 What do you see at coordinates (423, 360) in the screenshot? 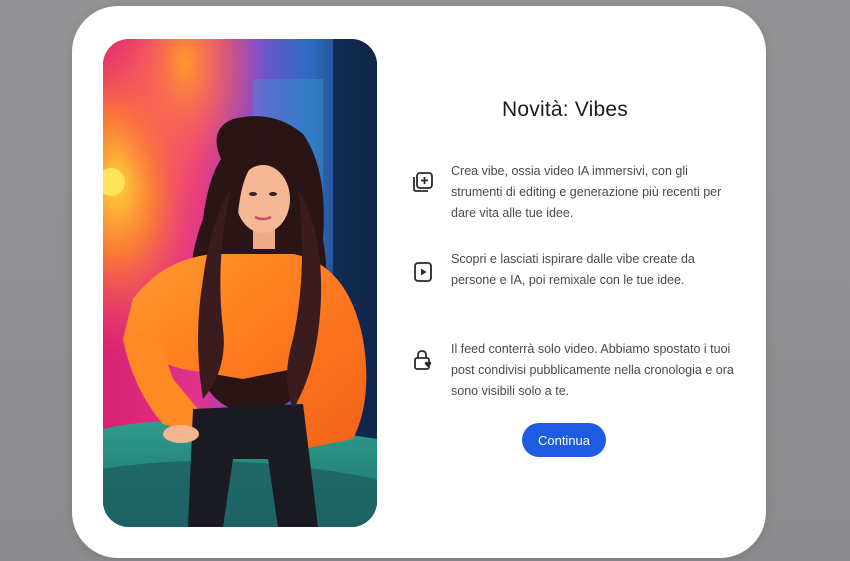
I see `lock-heart-icon` at bounding box center [423, 360].